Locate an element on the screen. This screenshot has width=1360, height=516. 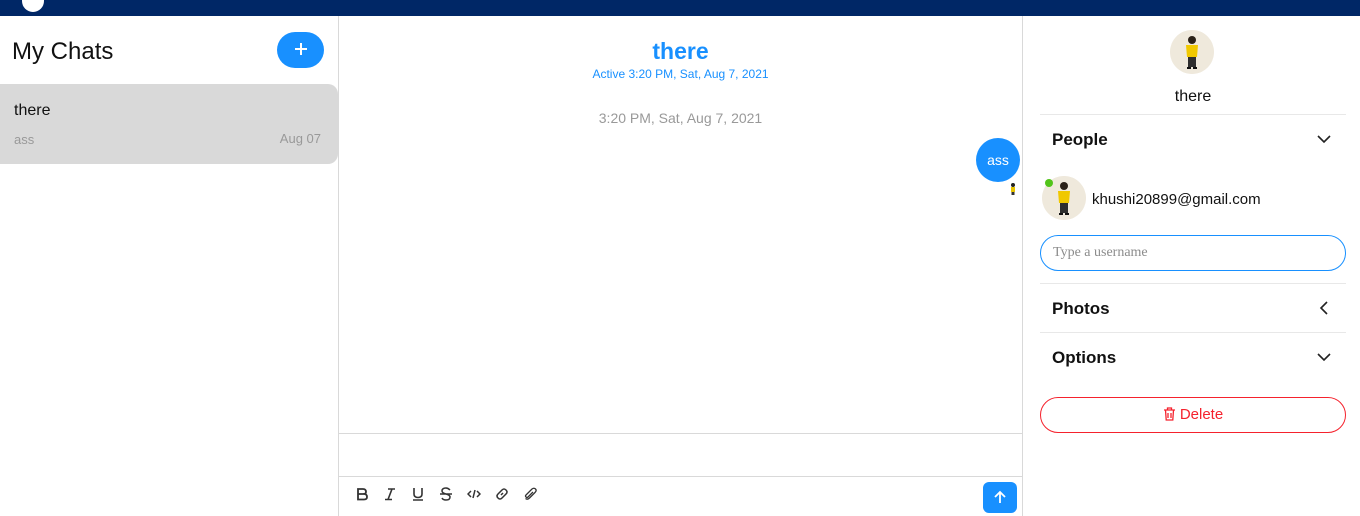
photos-label: Photos is located at coordinates (1081, 308).